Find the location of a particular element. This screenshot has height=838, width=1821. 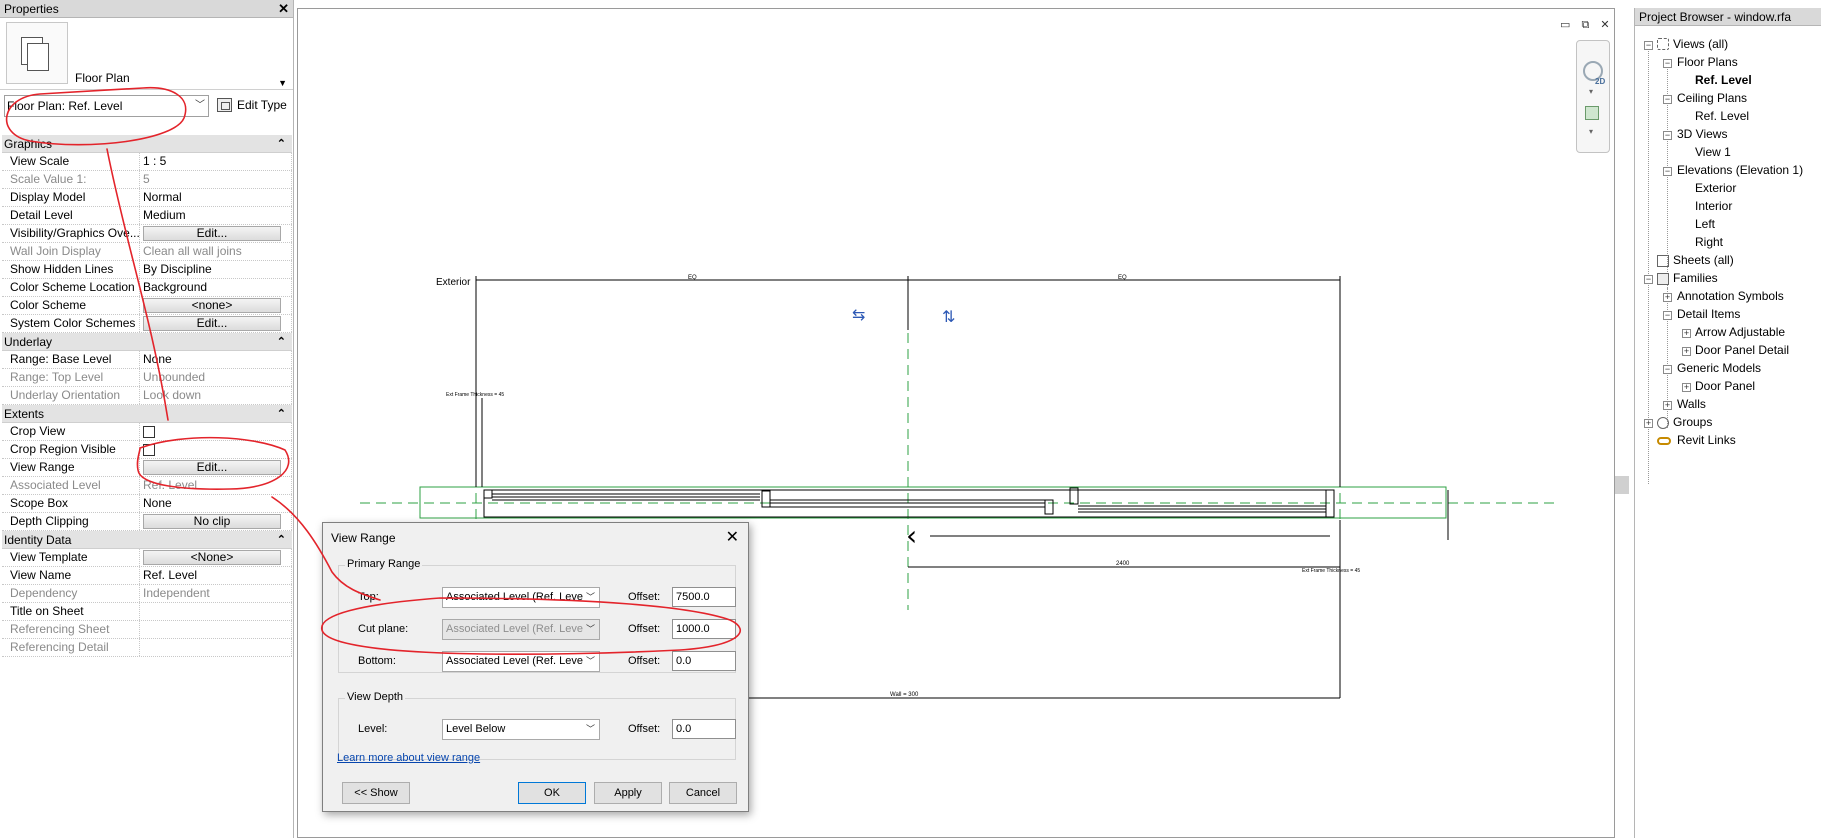

revit-links-icon is located at coordinates (1664, 441).